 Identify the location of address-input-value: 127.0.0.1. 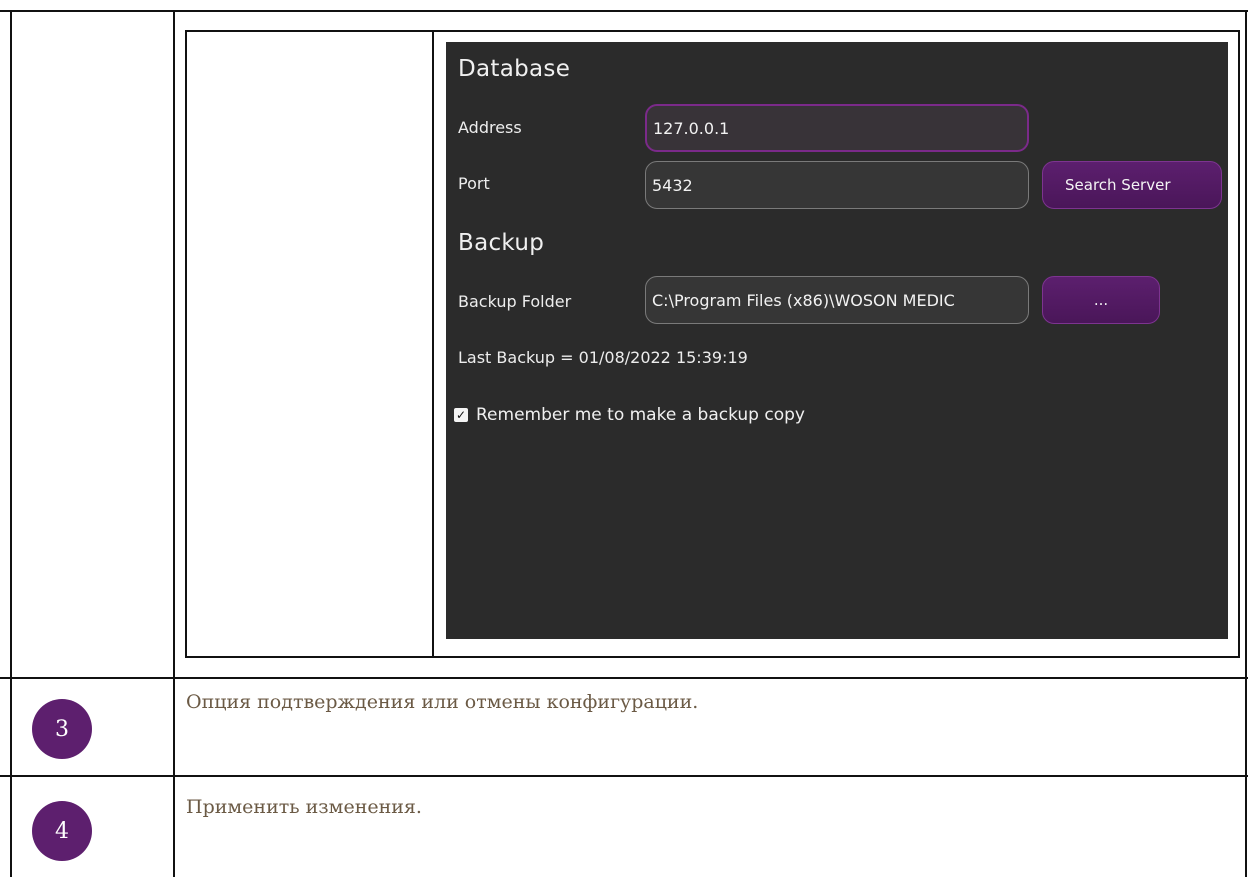
(691, 128).